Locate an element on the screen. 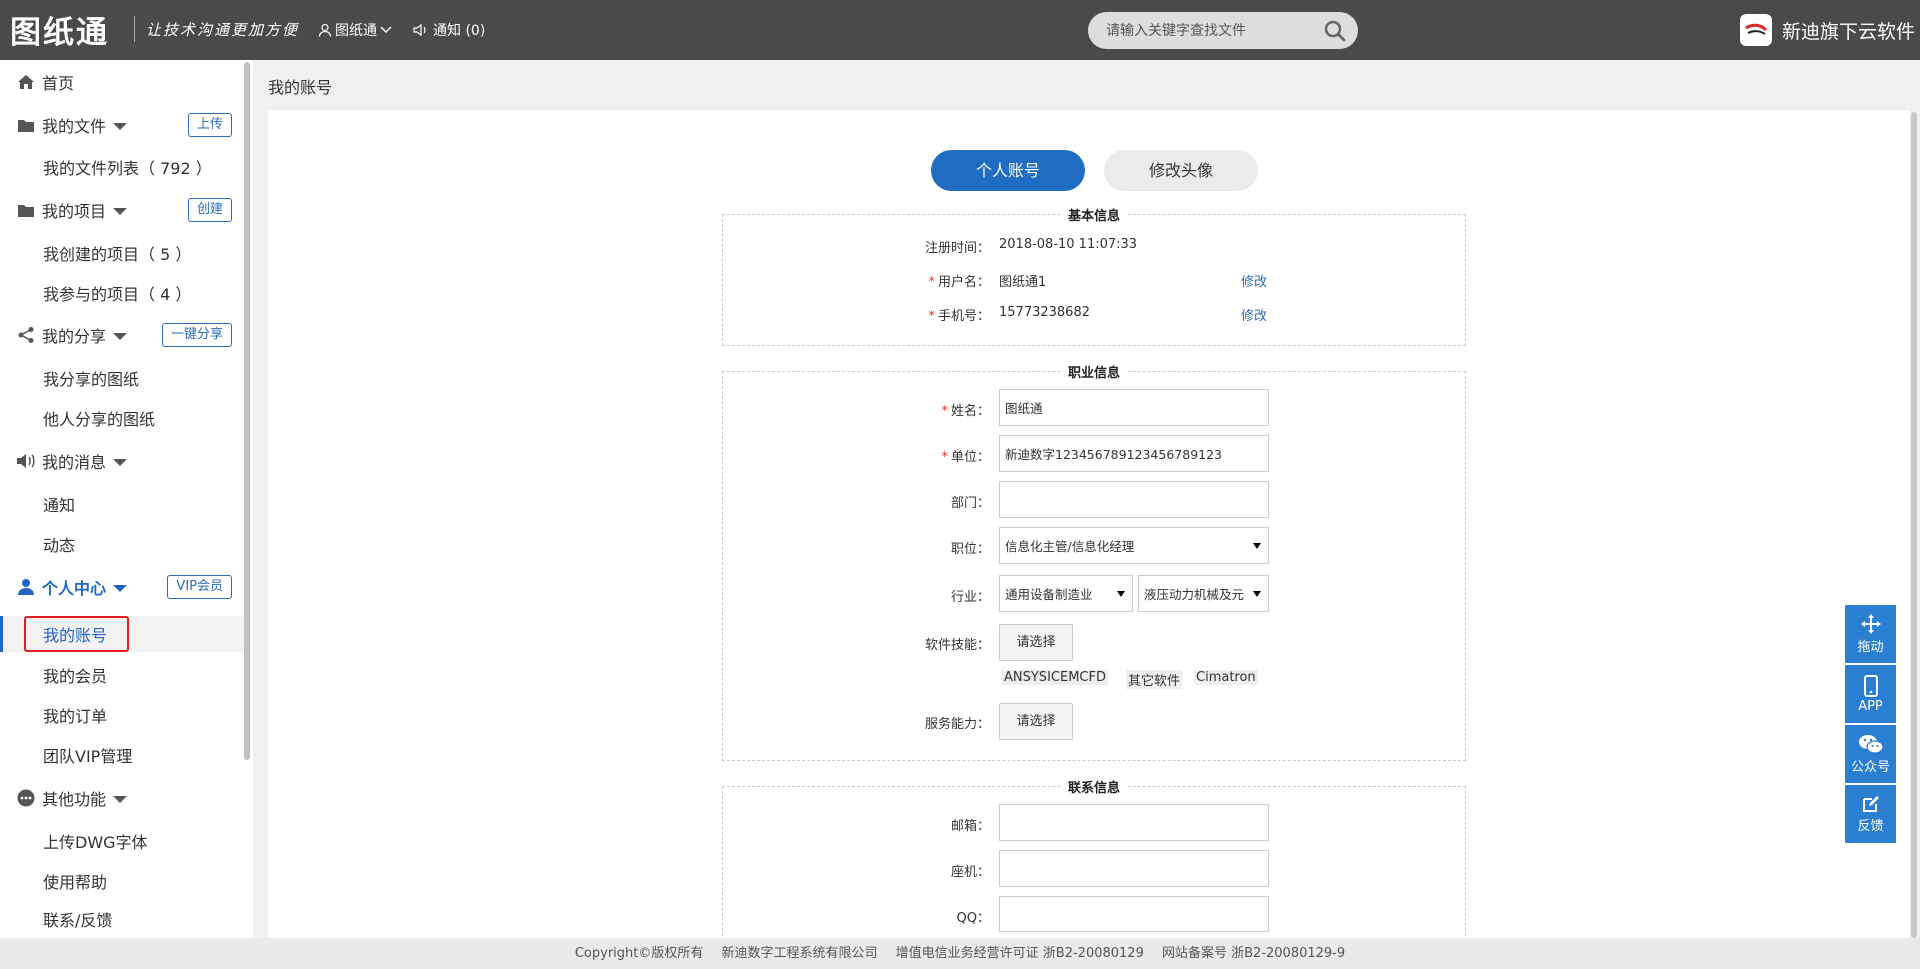 The height and width of the screenshot is (969, 1920). email-label: 邮箱： is located at coordinates (970, 826).